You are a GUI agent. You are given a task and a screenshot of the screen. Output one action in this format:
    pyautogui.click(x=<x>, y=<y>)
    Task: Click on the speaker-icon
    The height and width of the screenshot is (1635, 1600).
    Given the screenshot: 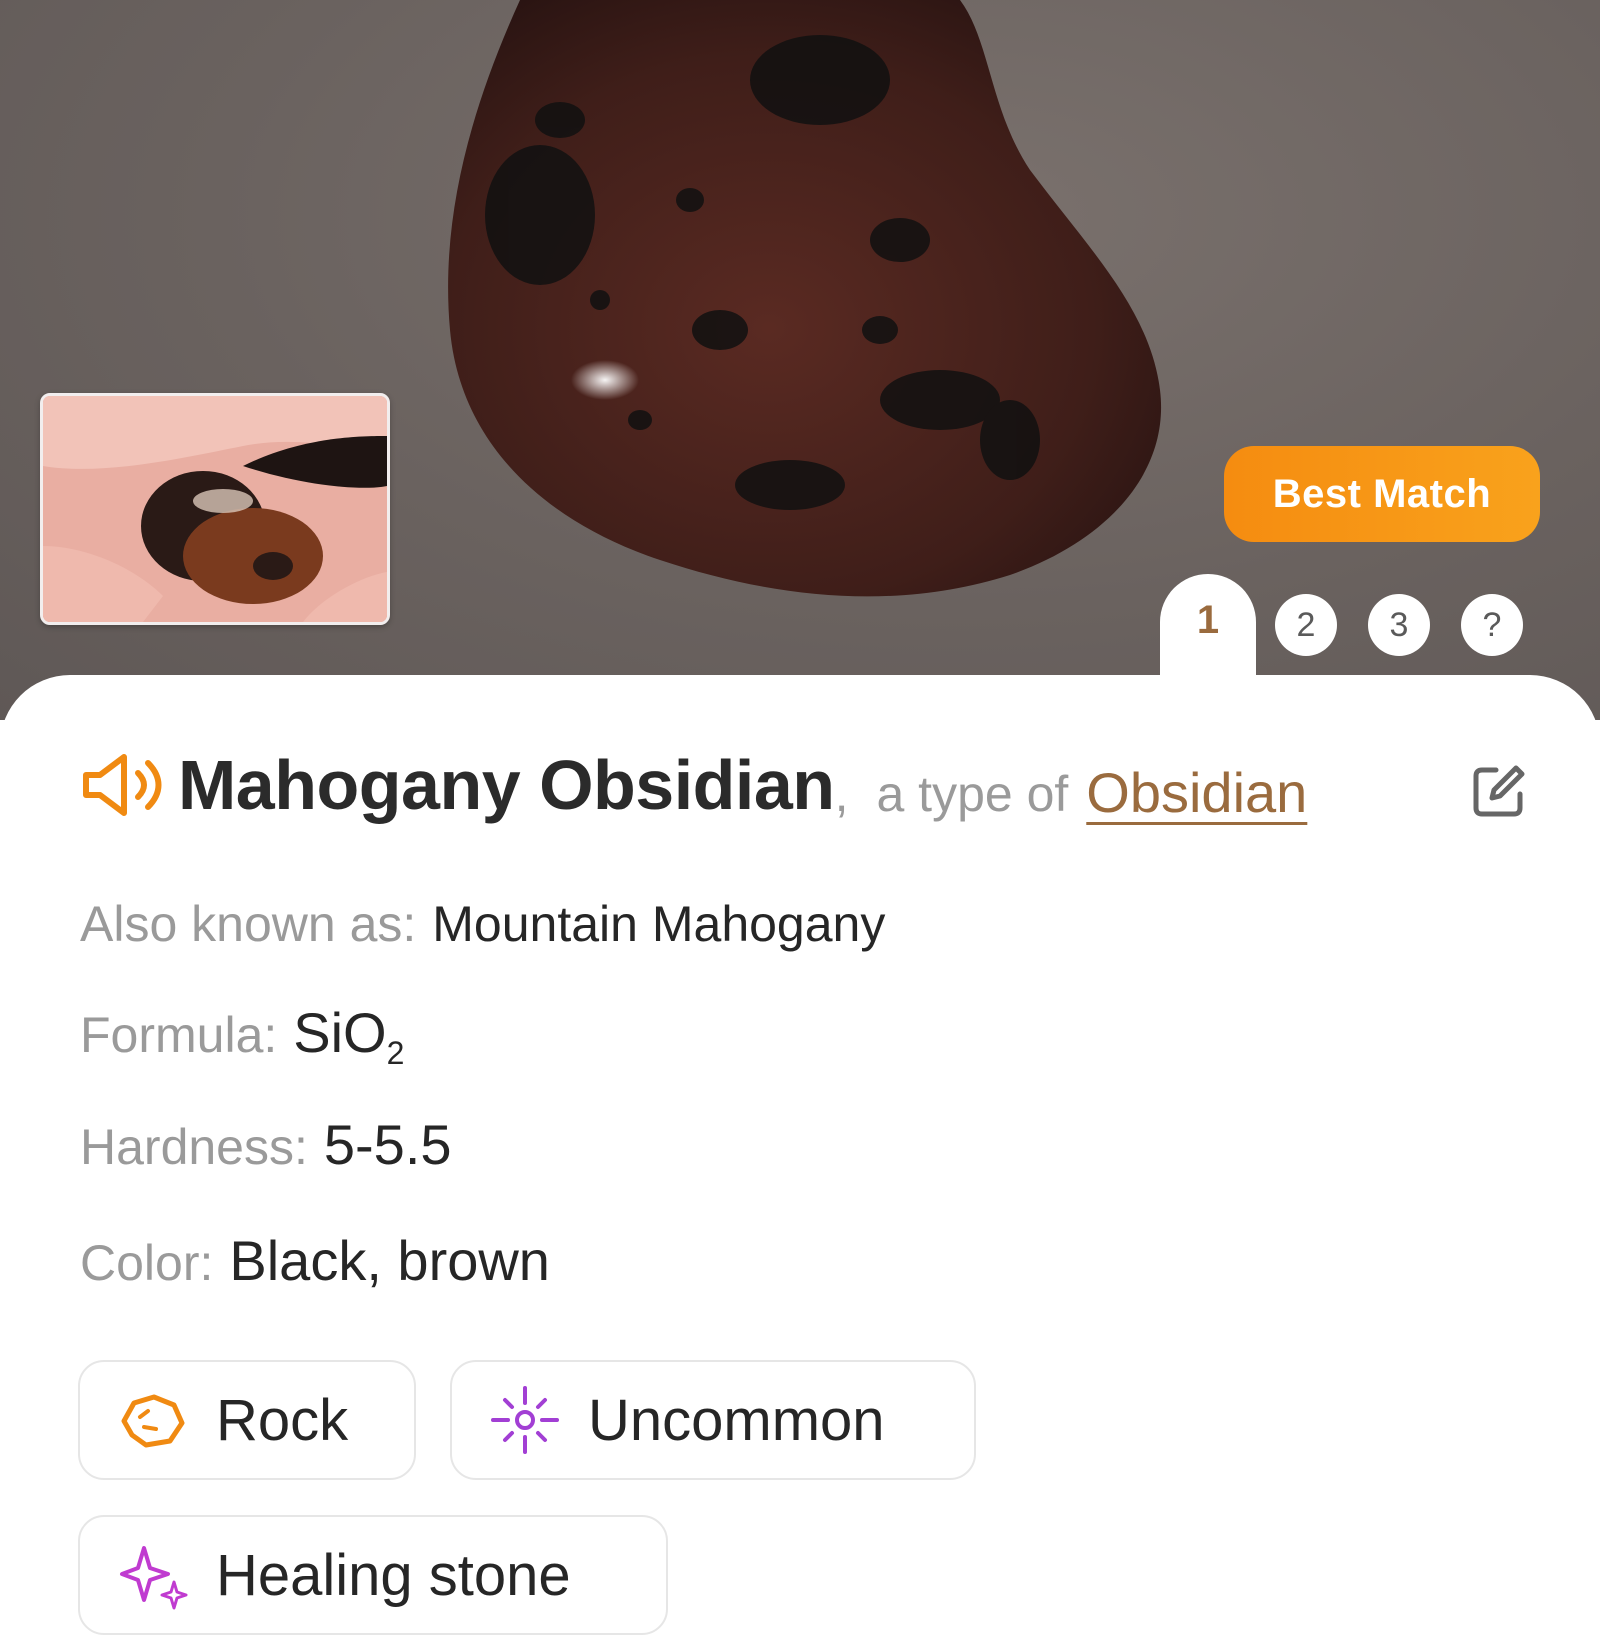 What is the action you would take?
    pyautogui.click(x=123, y=785)
    